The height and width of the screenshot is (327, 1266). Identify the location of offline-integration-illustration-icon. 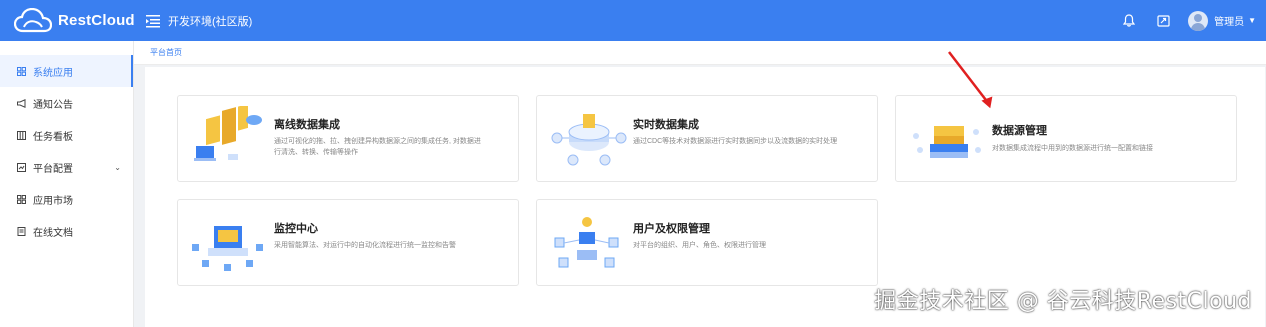
(228, 133).